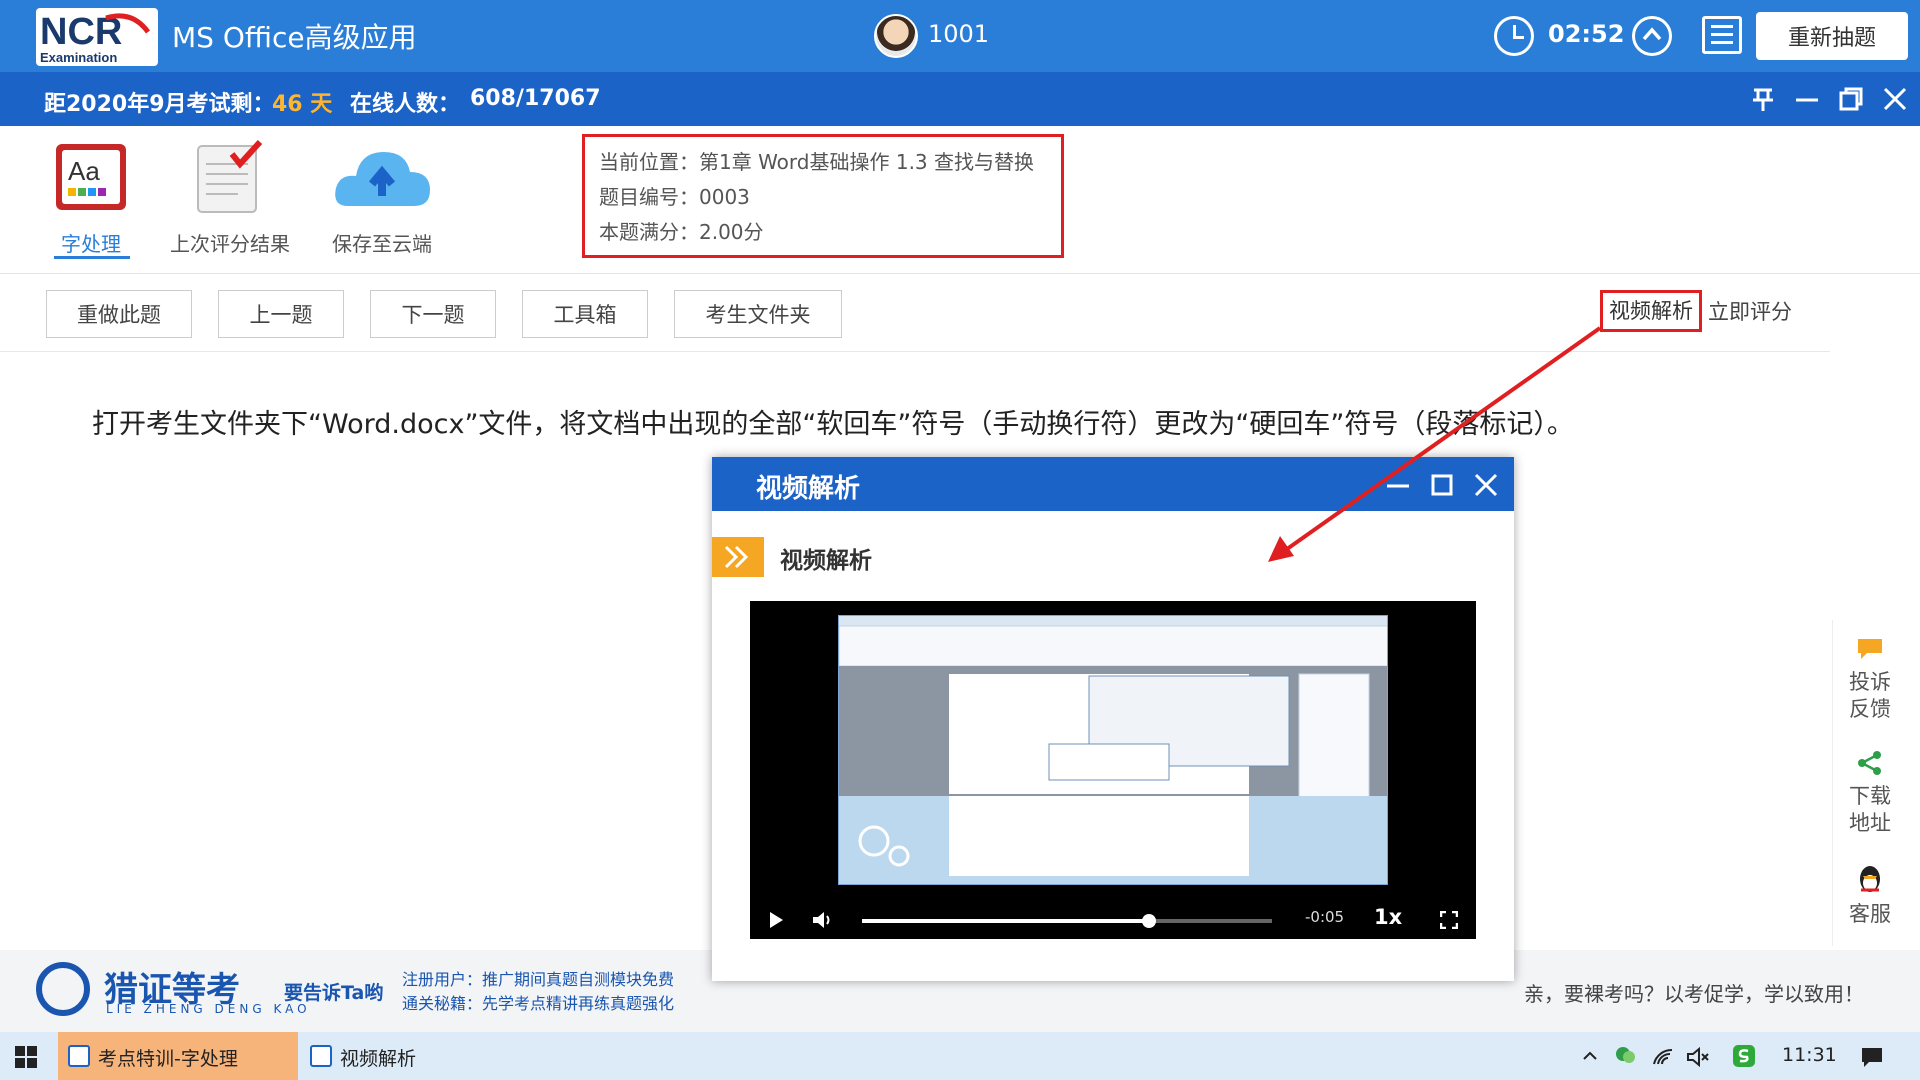 The width and height of the screenshot is (1920, 1080). Describe the element at coordinates (378, 1059) in the screenshot. I see `task-label: 视频解析` at that location.